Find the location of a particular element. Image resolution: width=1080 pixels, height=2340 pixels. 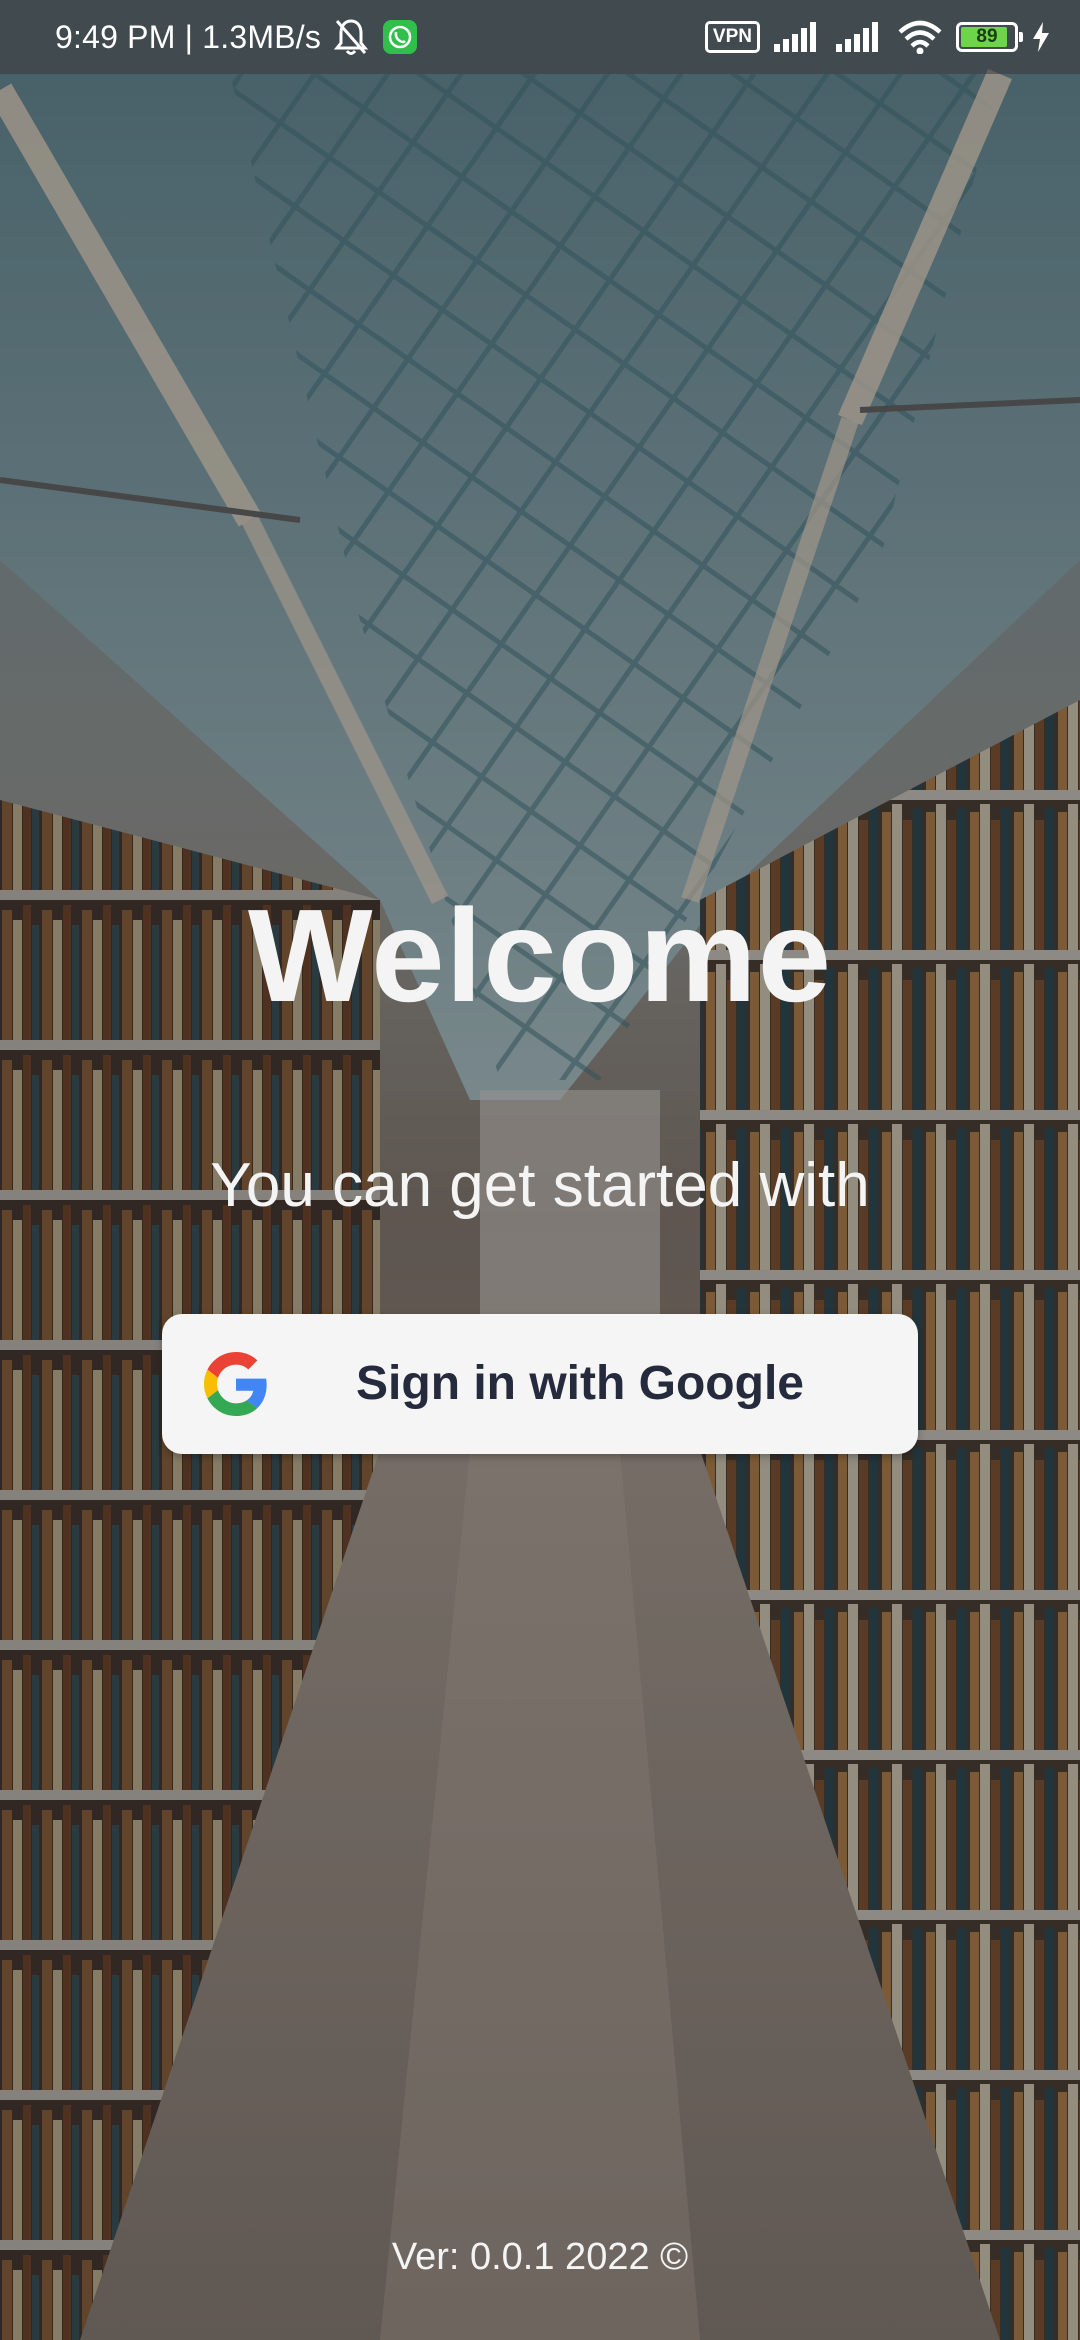

status-time-speed: 9:49 PM | 1.3MB/s is located at coordinates (188, 36).